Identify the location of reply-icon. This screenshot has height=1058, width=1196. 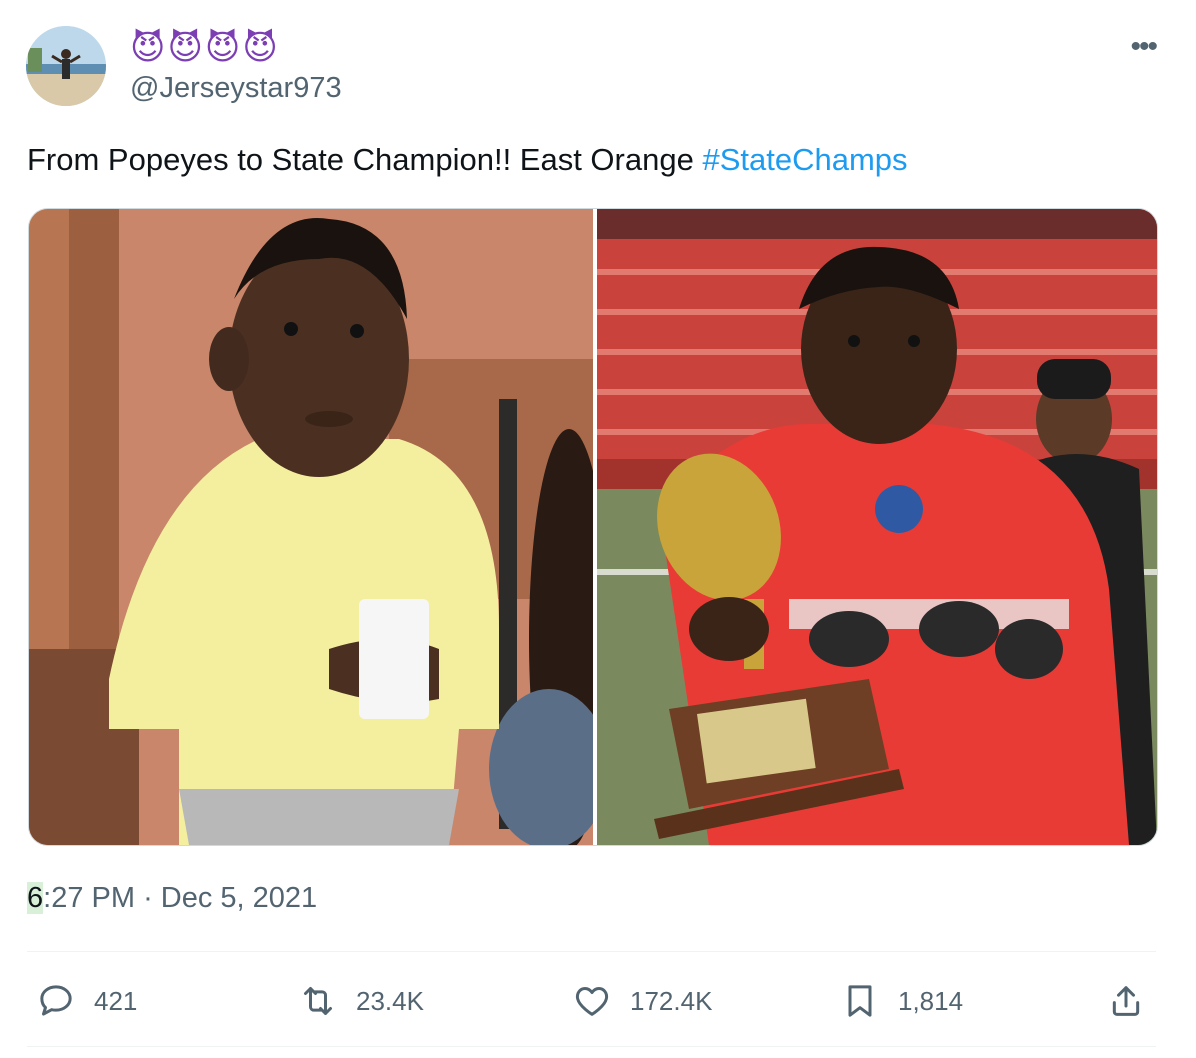
(56, 1000).